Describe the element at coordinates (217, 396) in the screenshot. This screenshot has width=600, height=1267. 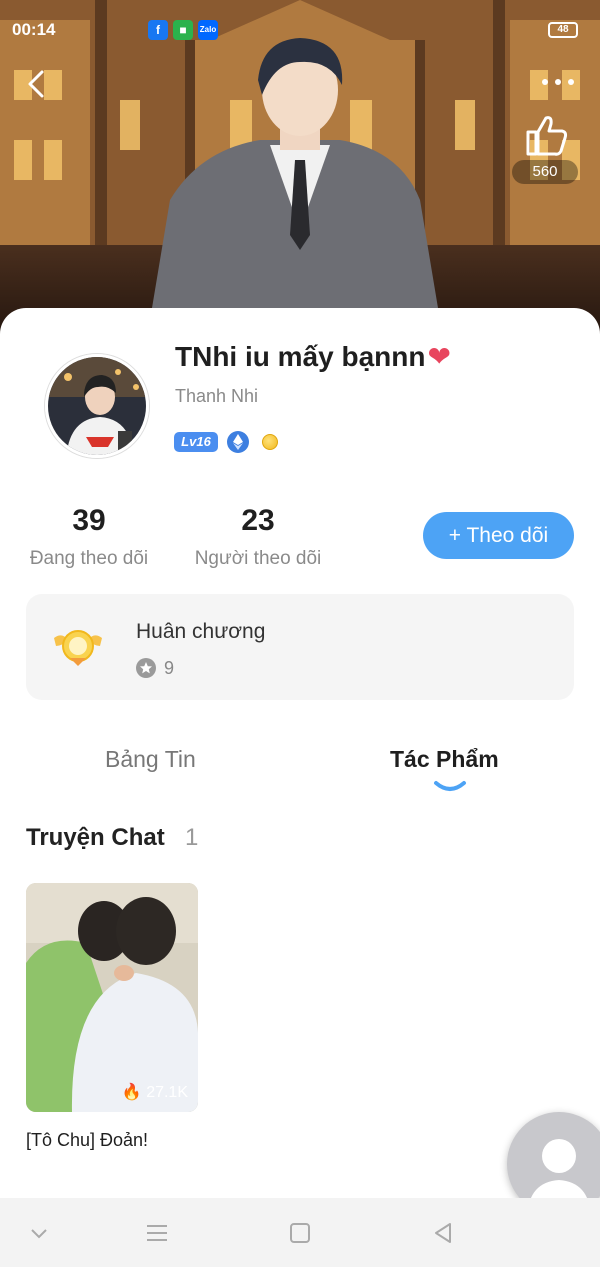
I see `username: Thanh Nhi` at that location.